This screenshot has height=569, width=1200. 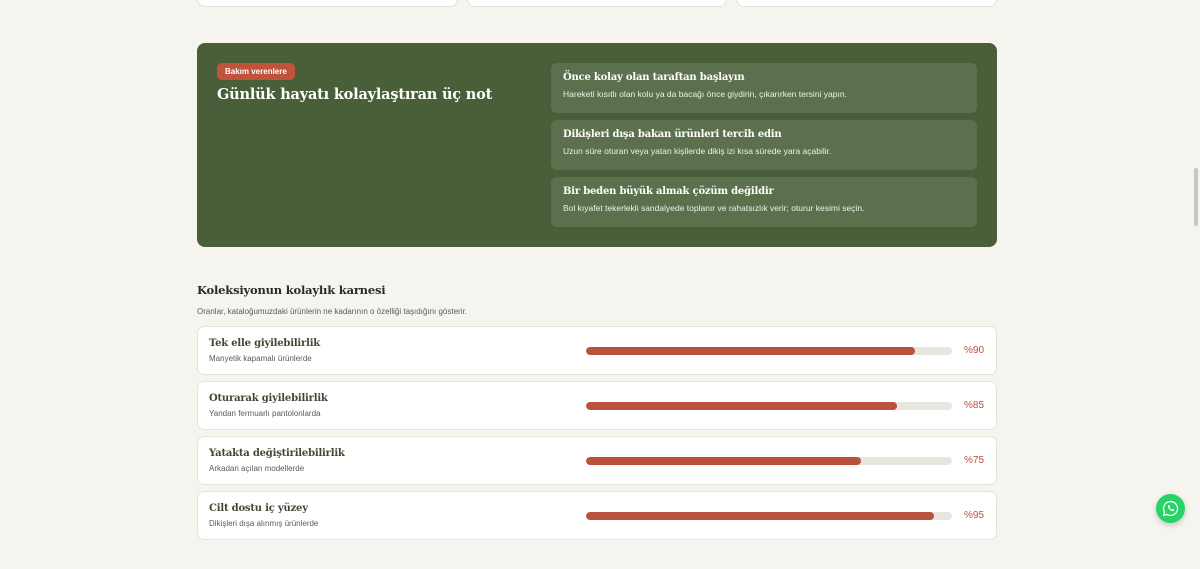 I want to click on metric-percent: %95, so click(x=974, y=515).